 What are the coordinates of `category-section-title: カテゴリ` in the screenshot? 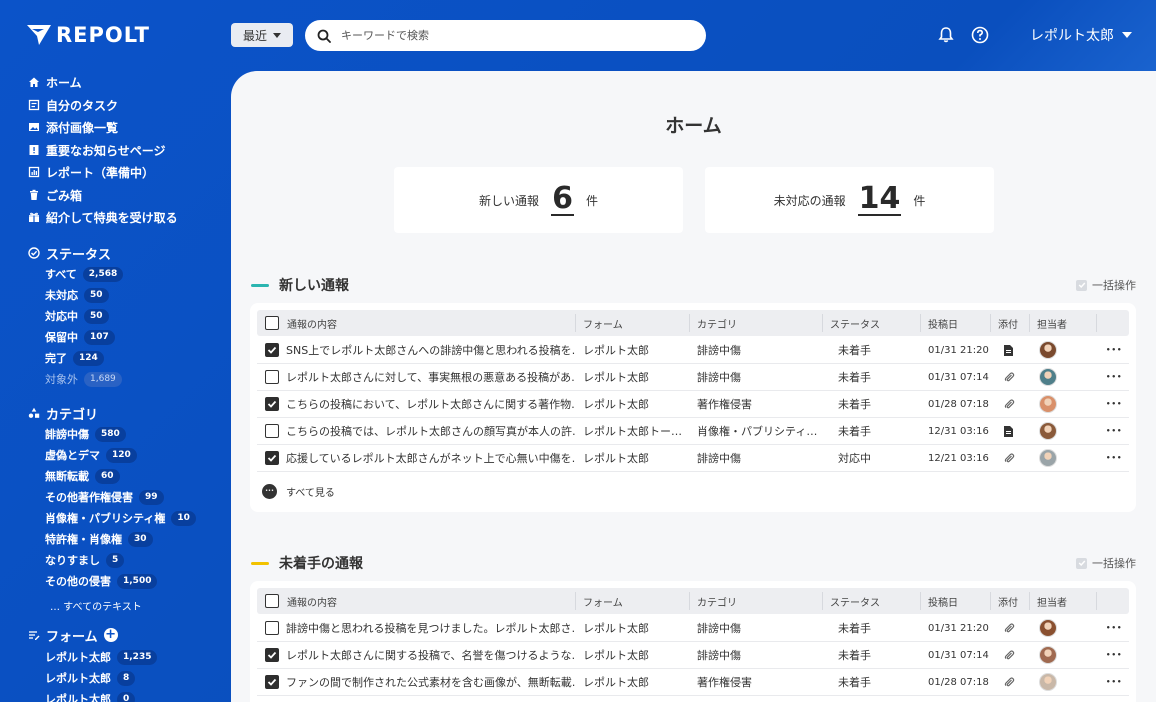 It's located at (63, 413).